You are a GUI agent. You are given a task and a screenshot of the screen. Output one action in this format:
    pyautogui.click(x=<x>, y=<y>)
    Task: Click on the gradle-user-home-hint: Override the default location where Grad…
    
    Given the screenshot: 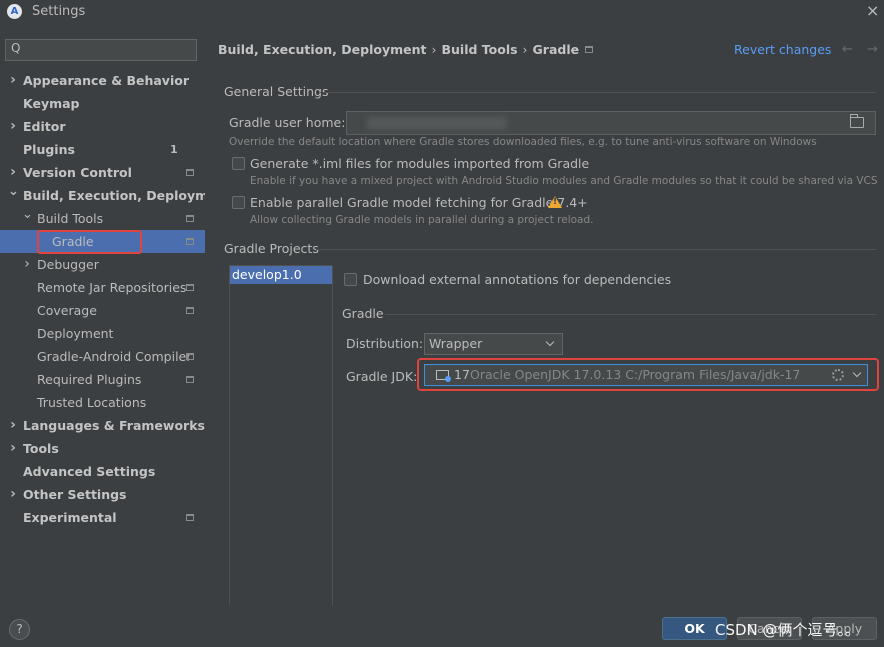 What is the action you would take?
    pyautogui.click(x=523, y=142)
    